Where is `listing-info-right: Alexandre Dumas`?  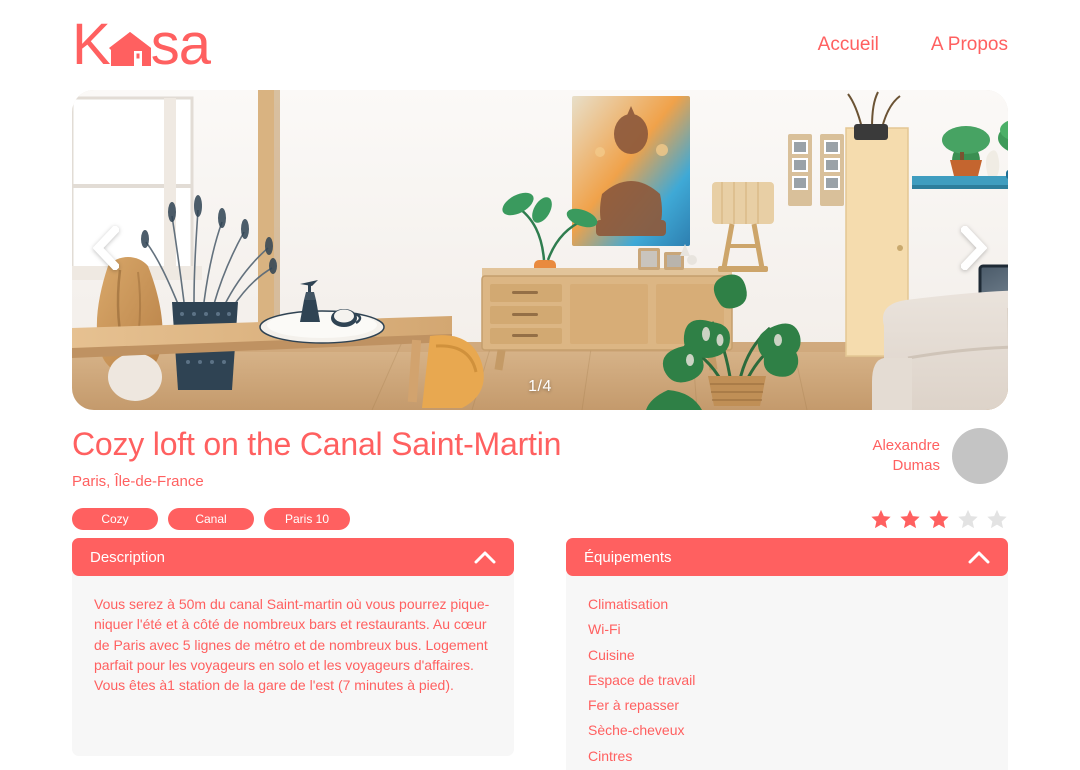 listing-info-right: Alexandre Dumas is located at coordinates (939, 478).